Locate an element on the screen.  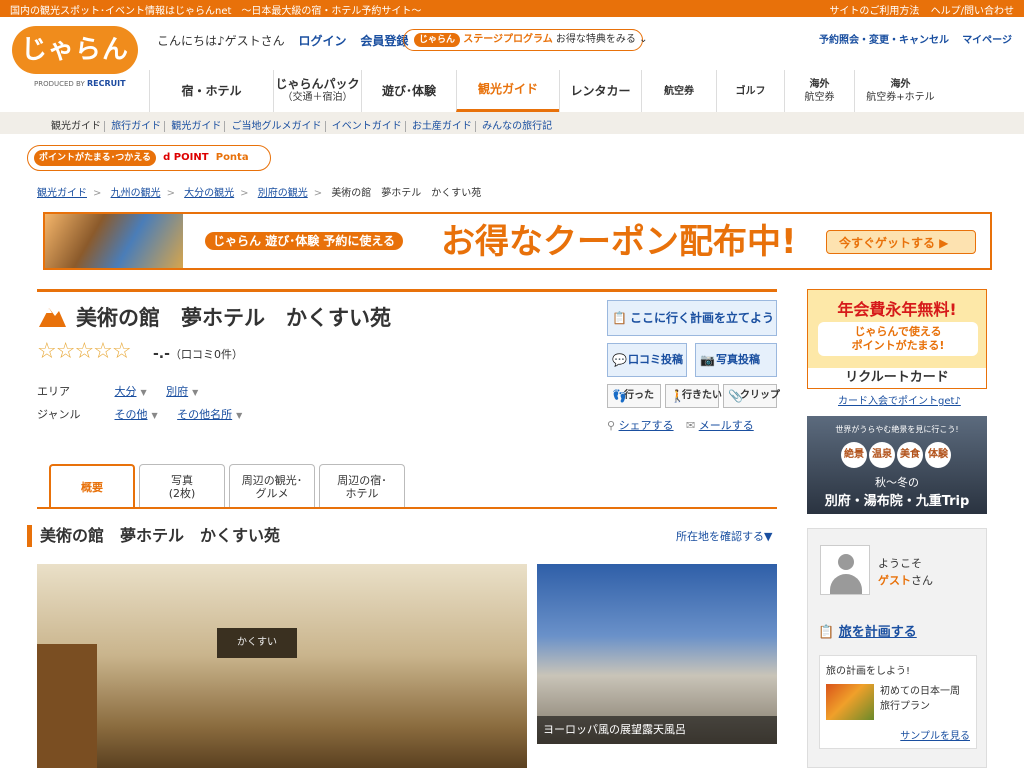
mail-label: メールする is located at coordinates (726, 425).